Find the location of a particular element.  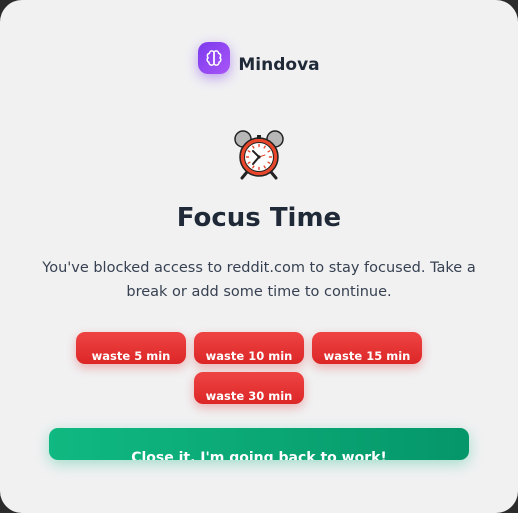

waste-30-min-button: waste 30 min is located at coordinates (249, 388).